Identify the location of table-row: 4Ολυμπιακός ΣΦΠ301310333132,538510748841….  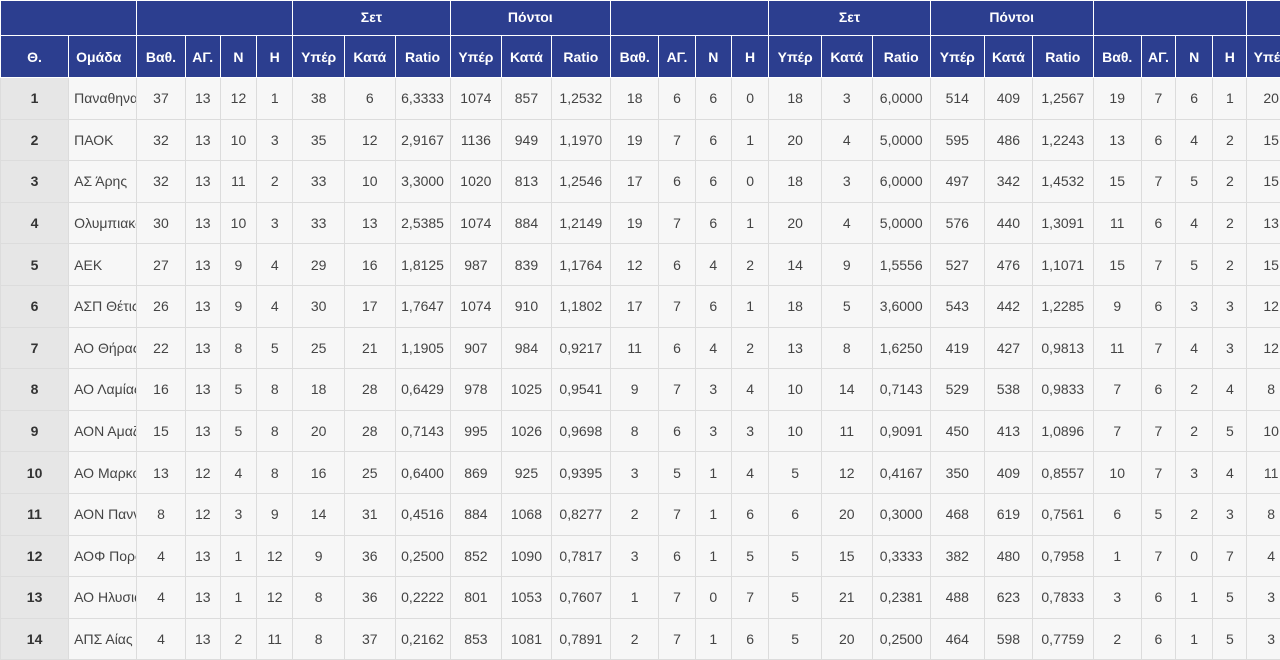
(640, 223).